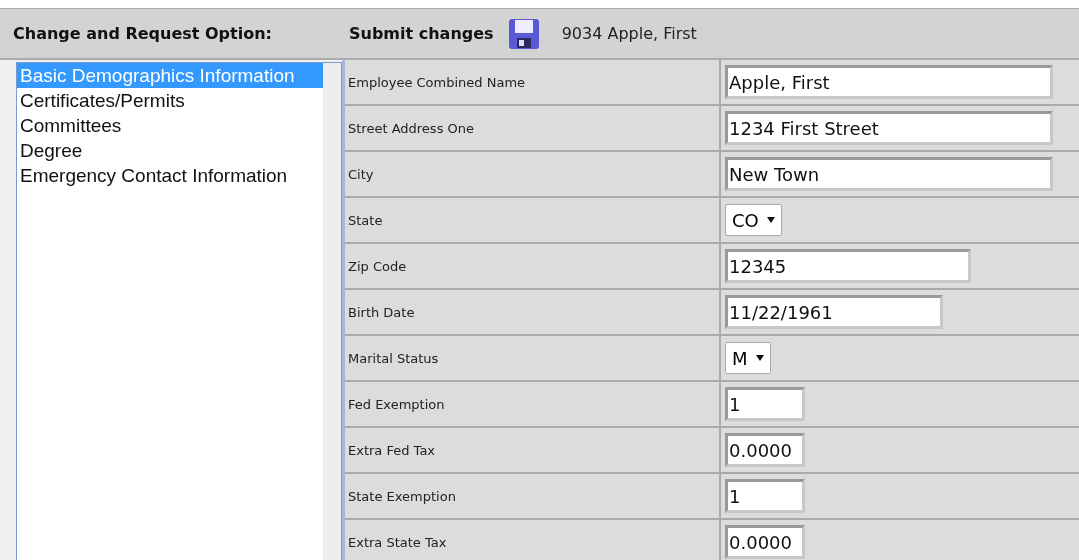 The width and height of the screenshot is (1079, 560). What do you see at coordinates (421, 33) in the screenshot?
I see `submit-heading: Submit changes` at bounding box center [421, 33].